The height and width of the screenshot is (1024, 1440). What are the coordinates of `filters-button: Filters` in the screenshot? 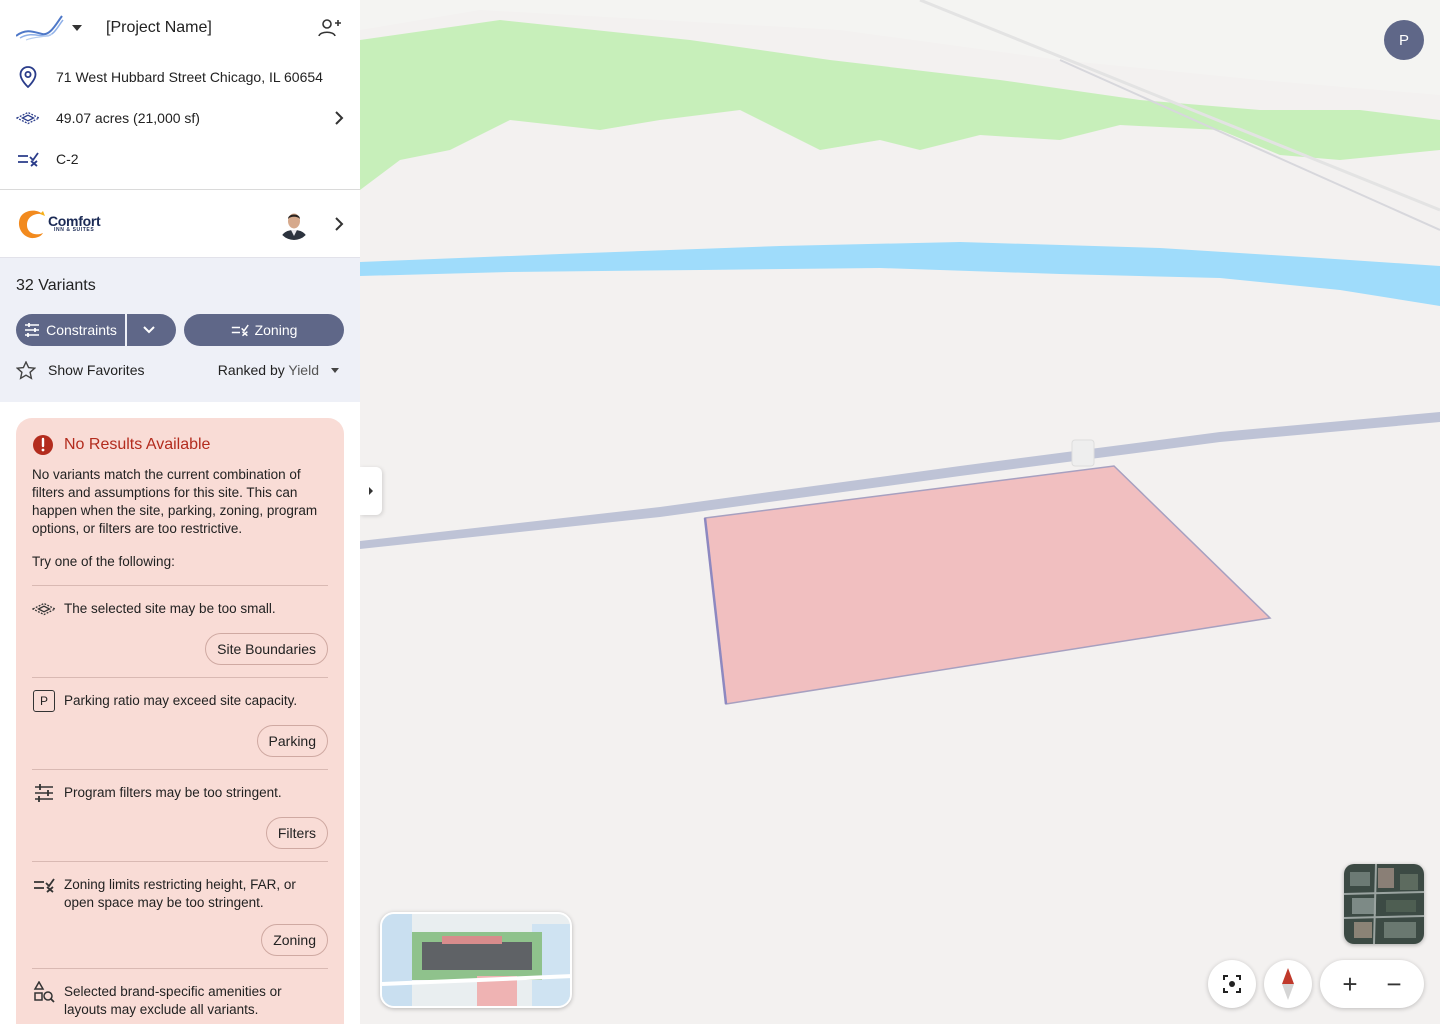 It's located at (296, 833).